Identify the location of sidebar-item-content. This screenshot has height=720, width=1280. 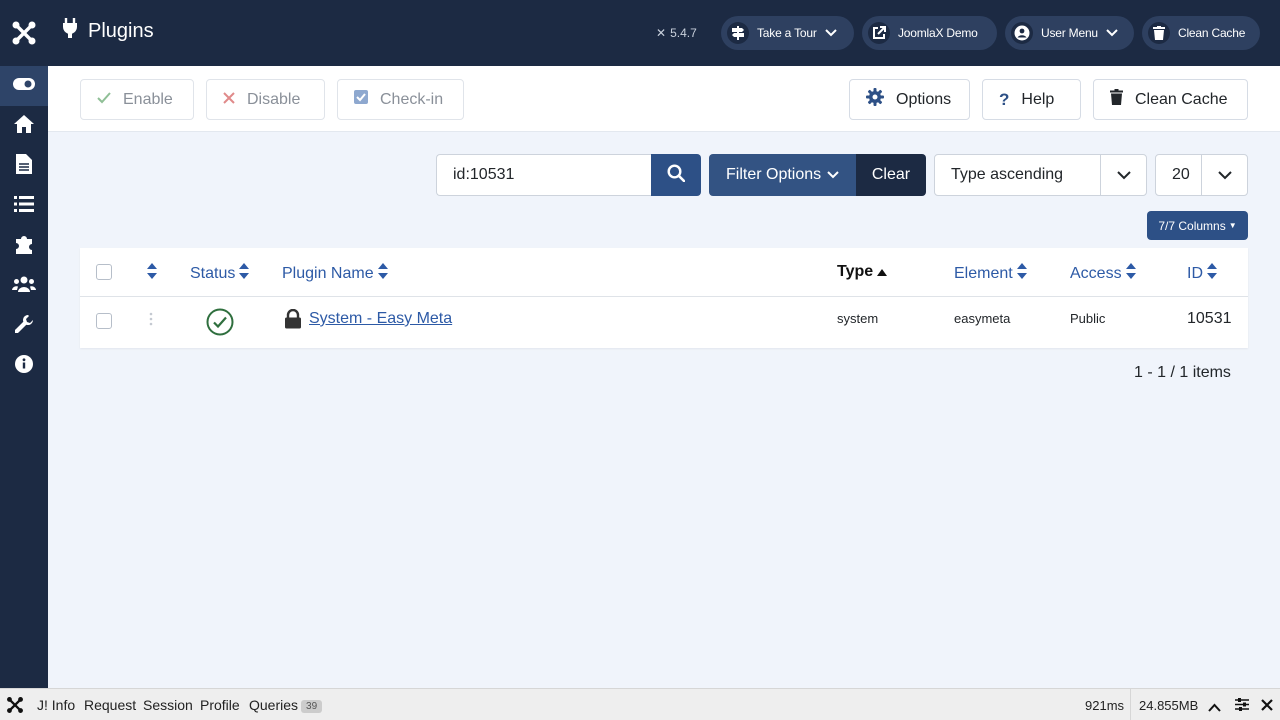
(24, 166).